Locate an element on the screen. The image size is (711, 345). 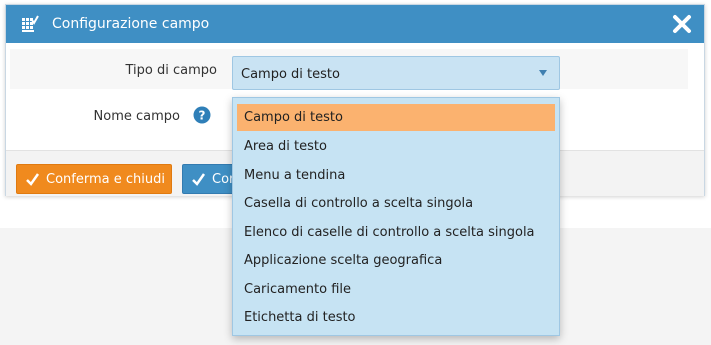
confirm-and-close-button: Conferma e chiudi is located at coordinates (94, 179).